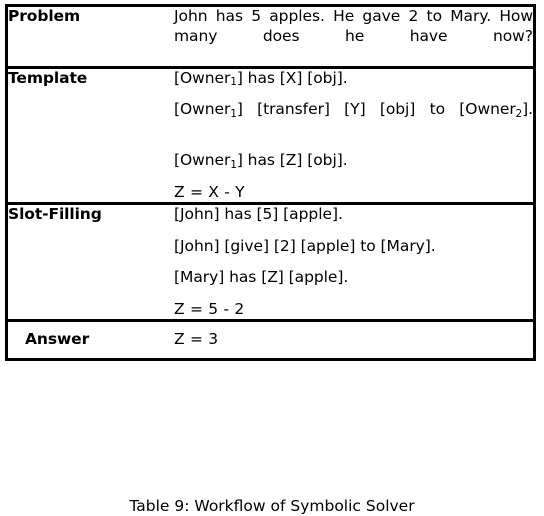  What do you see at coordinates (91, 37) in the screenshot?
I see `row-label-cell-problem: Problem` at bounding box center [91, 37].